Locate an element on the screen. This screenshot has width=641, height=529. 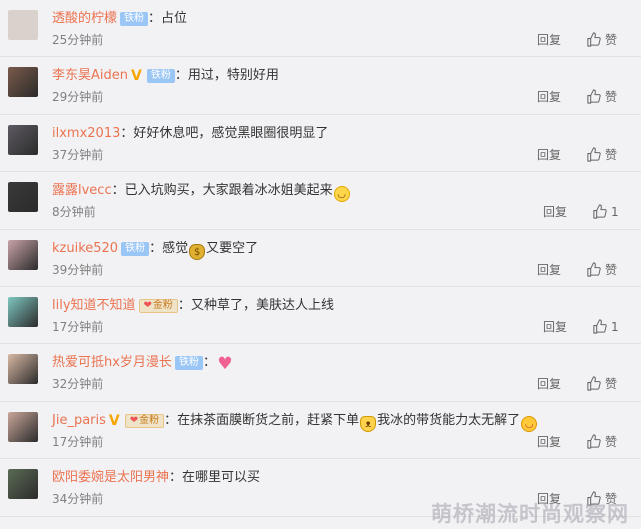
username-link: ilxmx2013 is located at coordinates (86, 133).